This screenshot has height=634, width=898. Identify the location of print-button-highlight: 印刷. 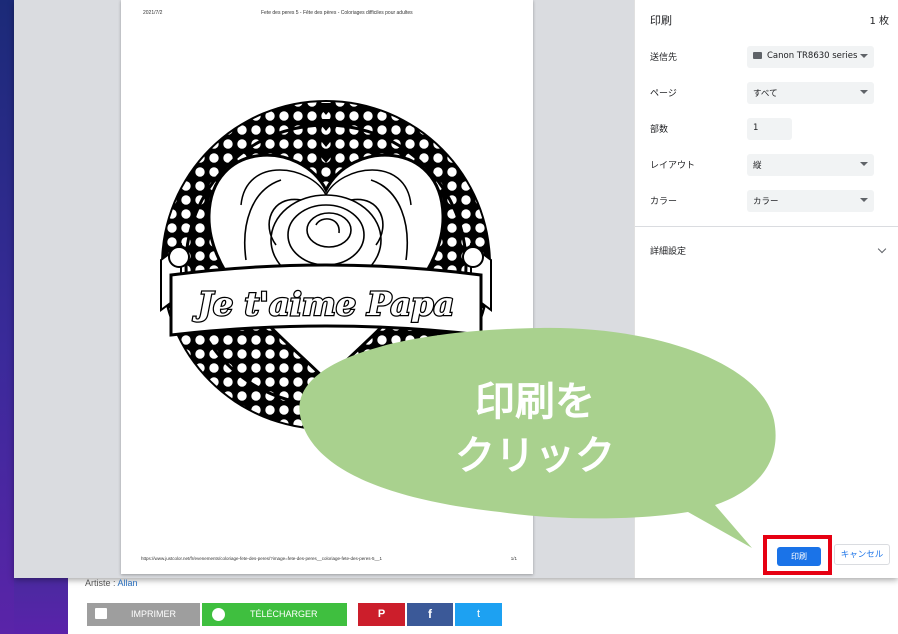
(797, 555).